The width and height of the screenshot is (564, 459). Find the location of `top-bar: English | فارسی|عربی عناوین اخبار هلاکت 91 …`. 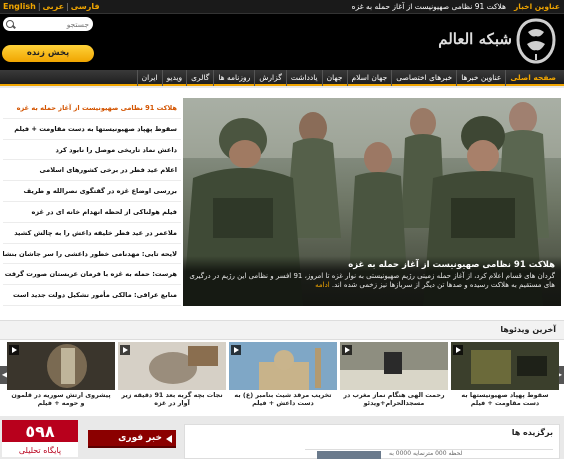

top-bar: English | فارسی|عربی عناوین اخبار هلاکت 91 … is located at coordinates (282, 7).